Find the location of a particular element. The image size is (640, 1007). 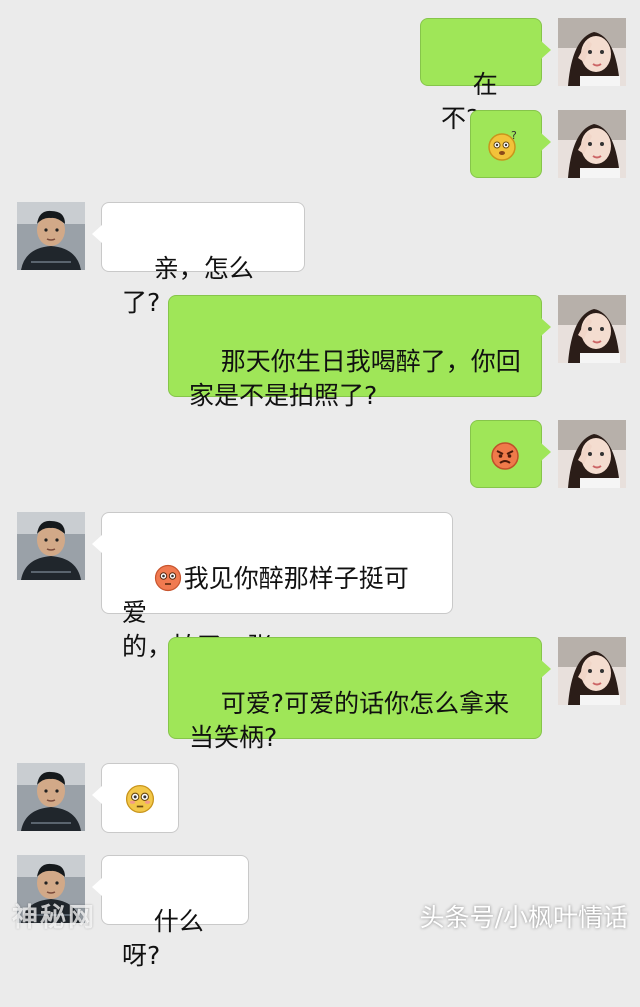

incoming-emoji-bubble is located at coordinates (135, 798).